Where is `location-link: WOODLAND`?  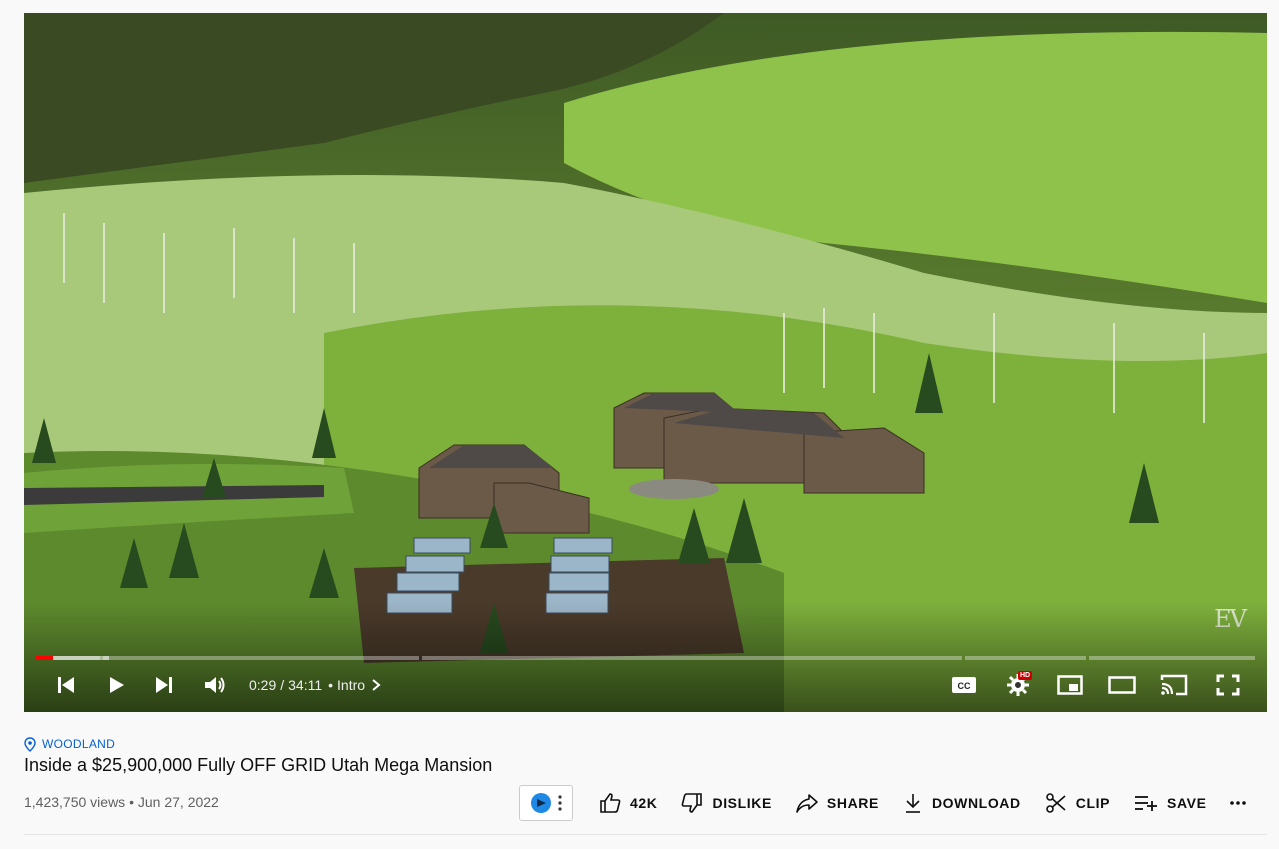
location-link: WOODLAND is located at coordinates (645, 744).